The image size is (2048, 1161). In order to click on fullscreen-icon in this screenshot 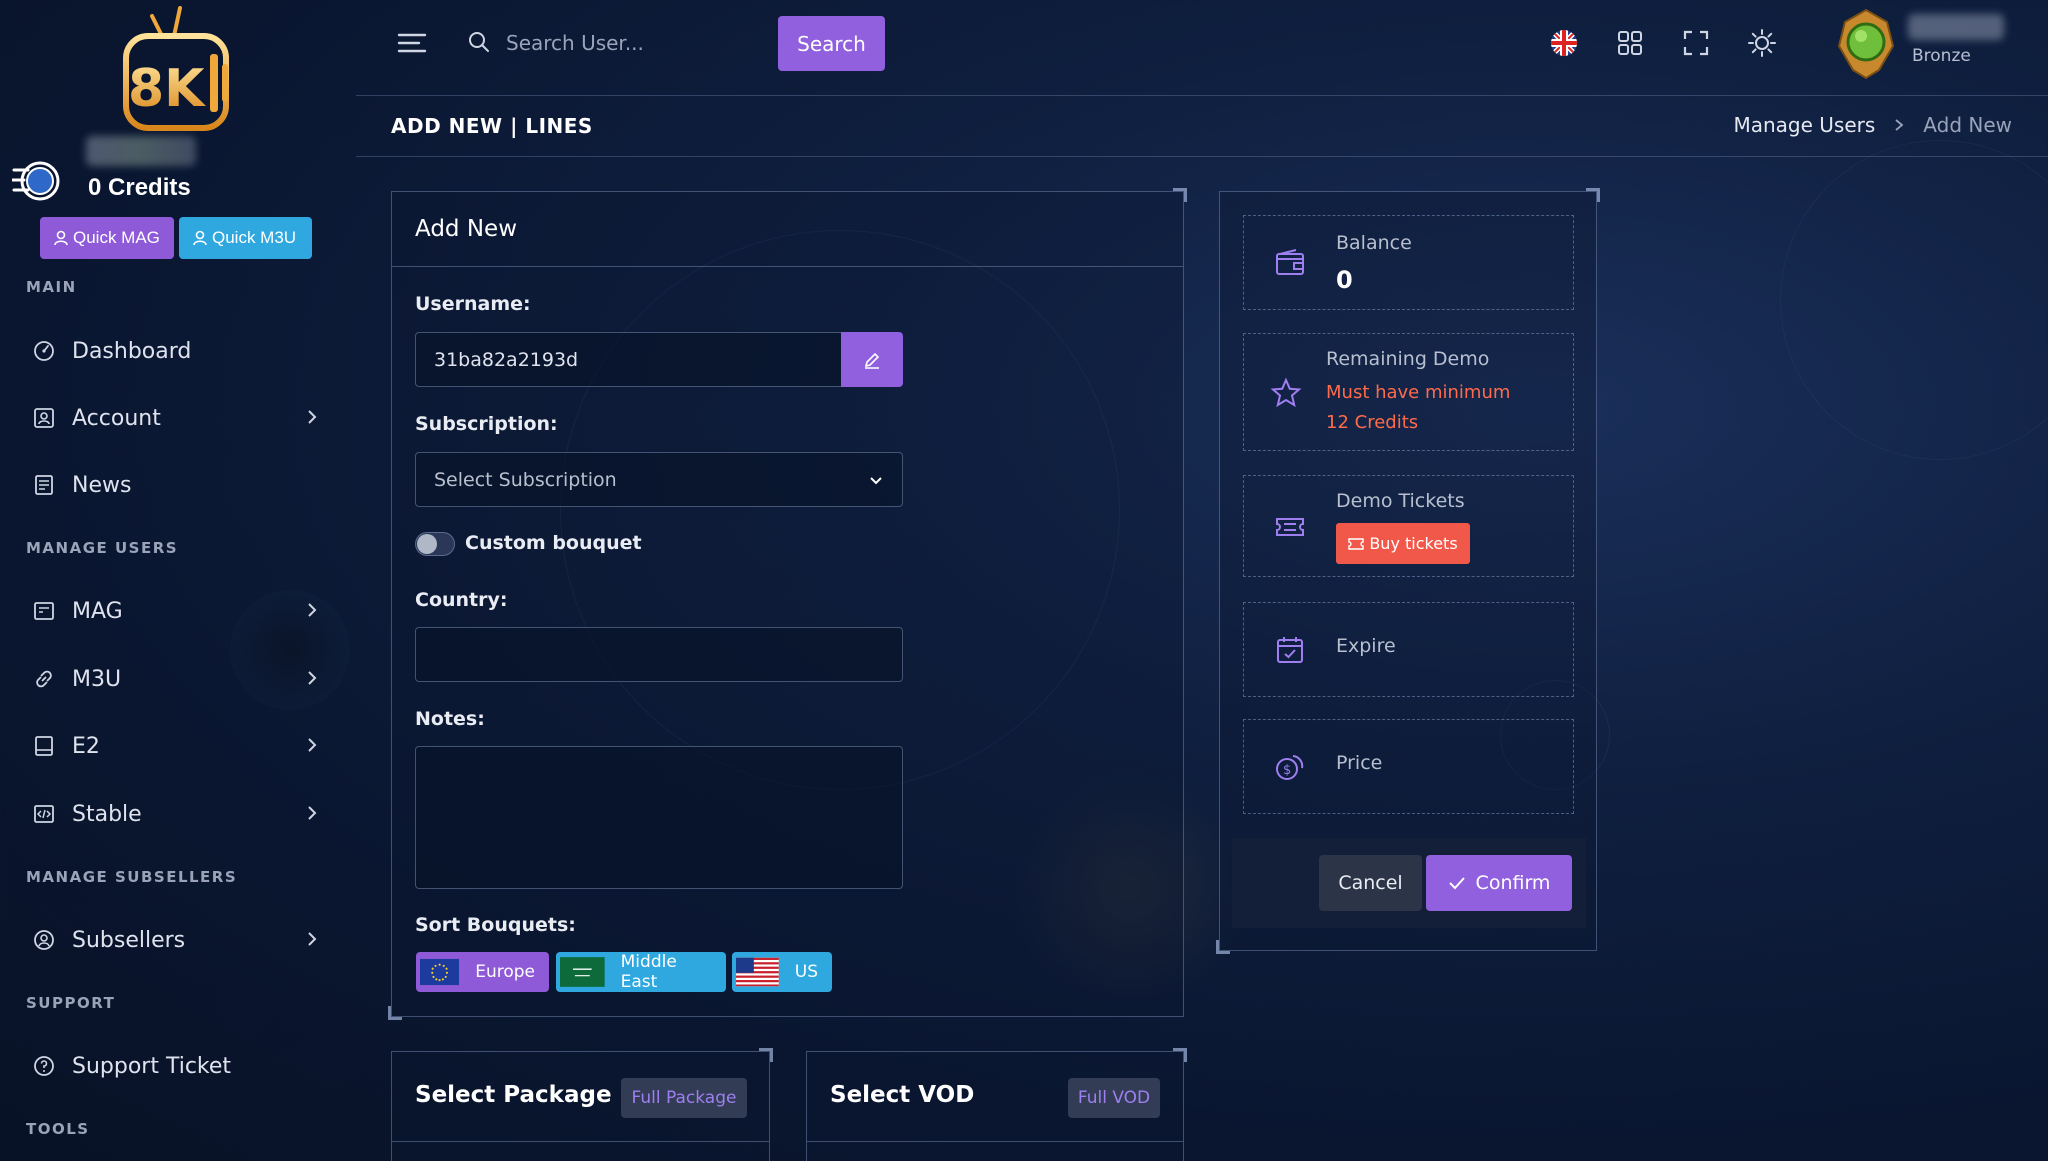, I will do `click(1696, 43)`.